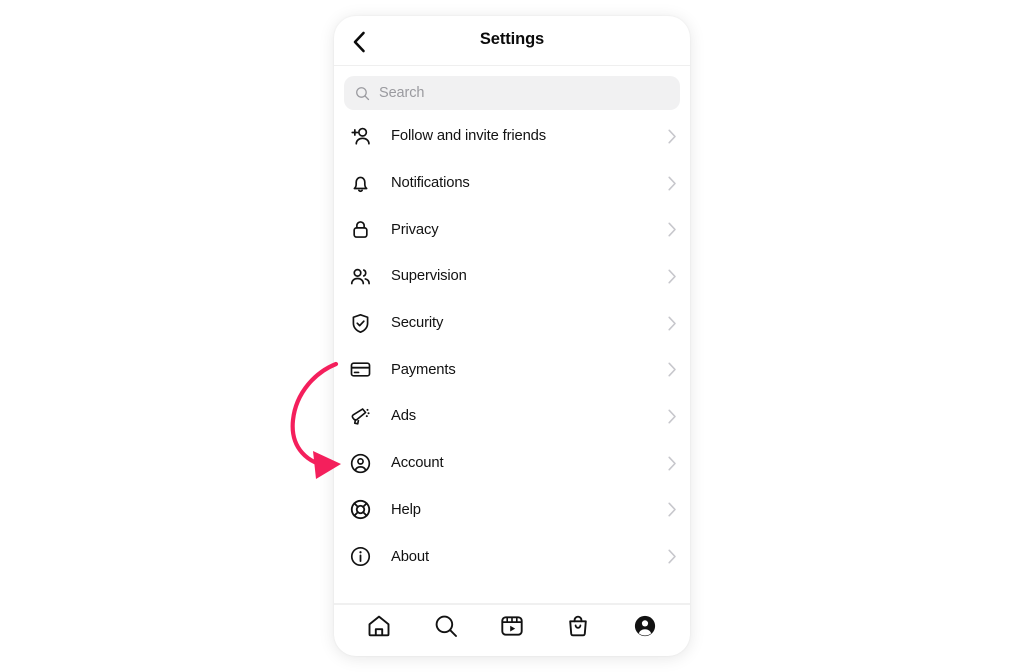 This screenshot has height=672, width=1024. I want to click on settings-row-security: Security, so click(512, 323).